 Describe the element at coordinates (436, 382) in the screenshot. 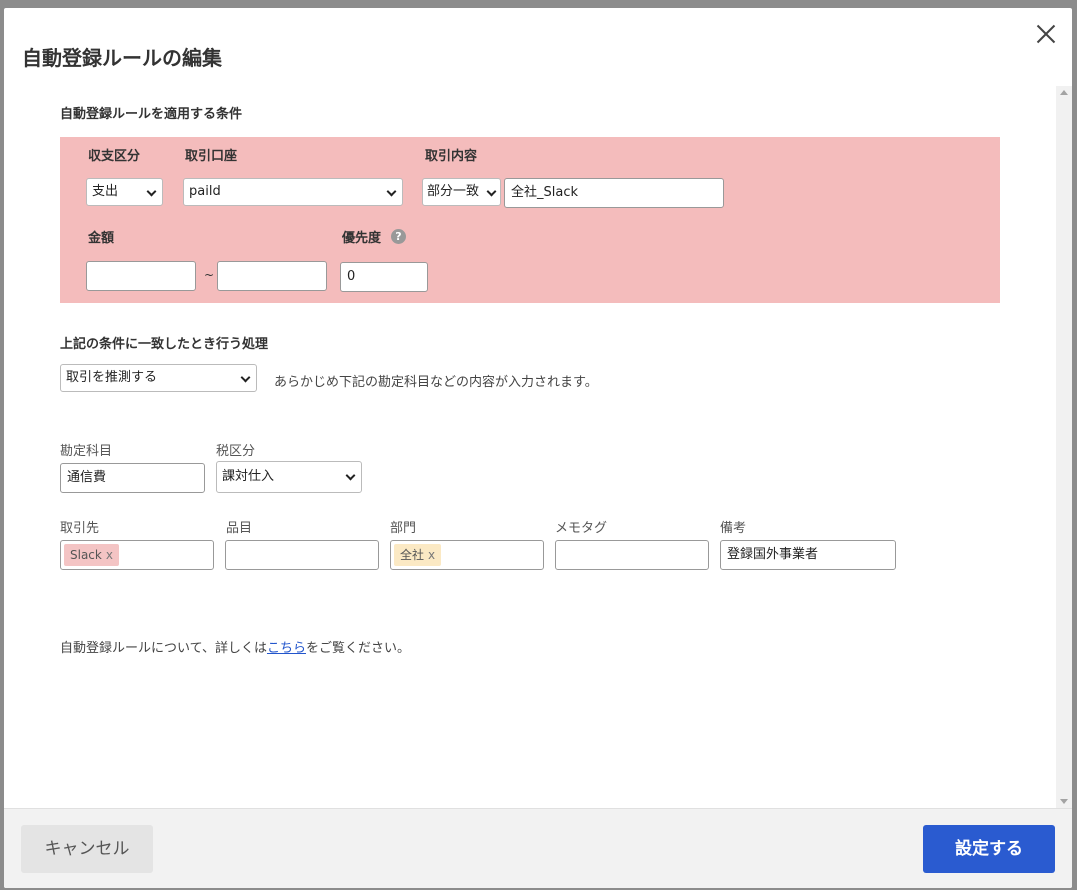

I see `action-hint: あらかじめ下記の勘定科目などの内容が入力されます。` at that location.